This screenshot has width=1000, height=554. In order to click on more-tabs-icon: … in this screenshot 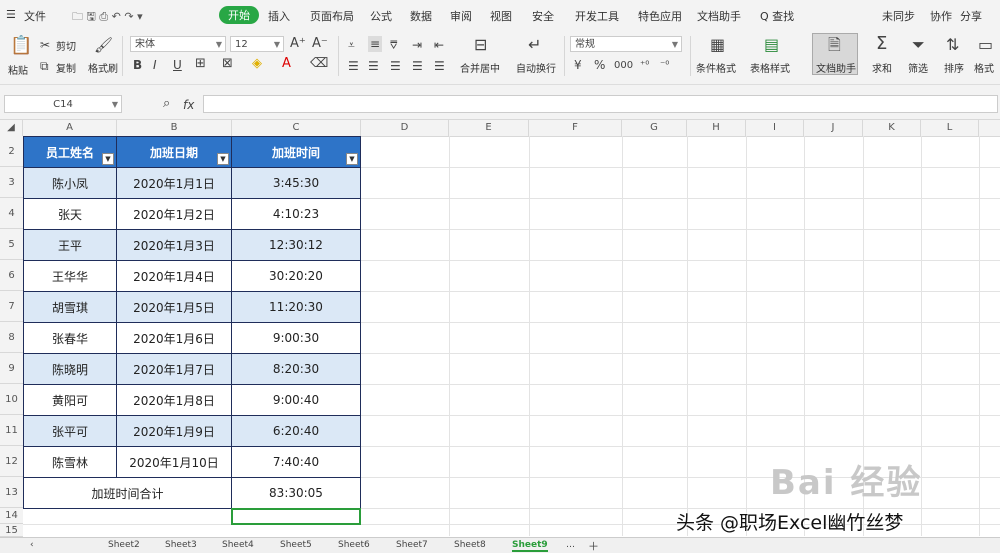, I will do `click(570, 545)`.